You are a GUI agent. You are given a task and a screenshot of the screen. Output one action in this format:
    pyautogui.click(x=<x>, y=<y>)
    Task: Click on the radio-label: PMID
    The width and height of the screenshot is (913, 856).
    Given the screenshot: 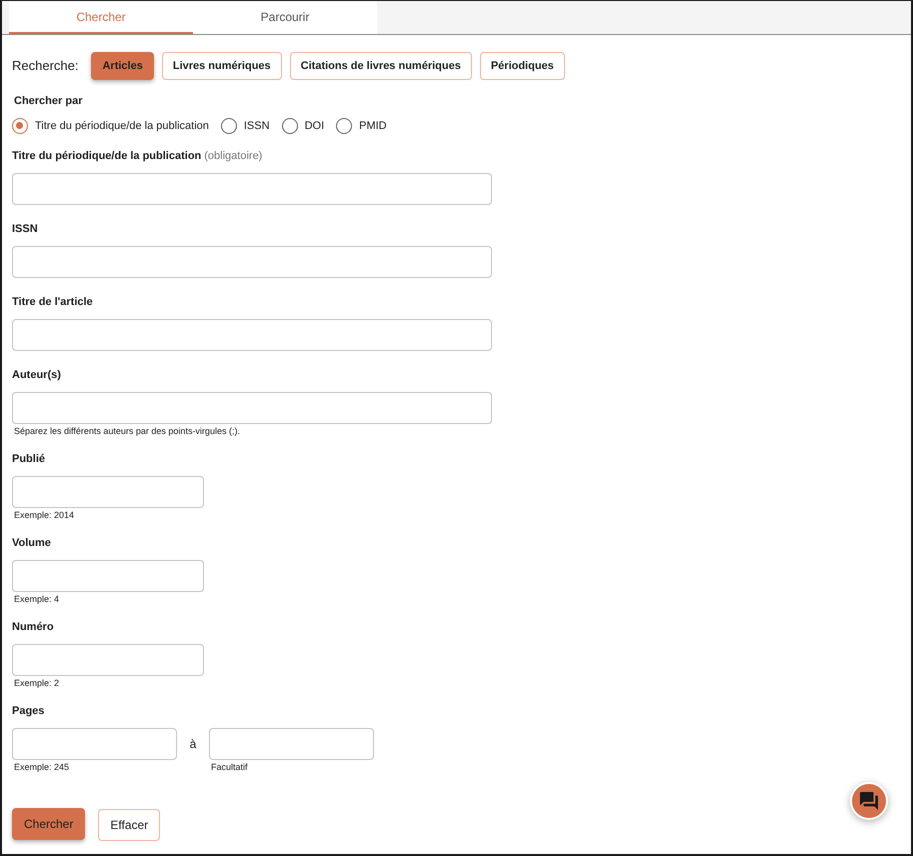 What is the action you would take?
    pyautogui.click(x=373, y=126)
    